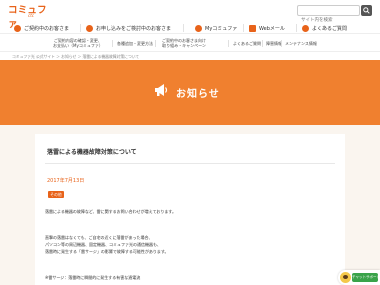 The width and height of the screenshot is (380, 285). I want to click on subnav-item-line2: 取り組み・キャンペーン, so click(184, 45).